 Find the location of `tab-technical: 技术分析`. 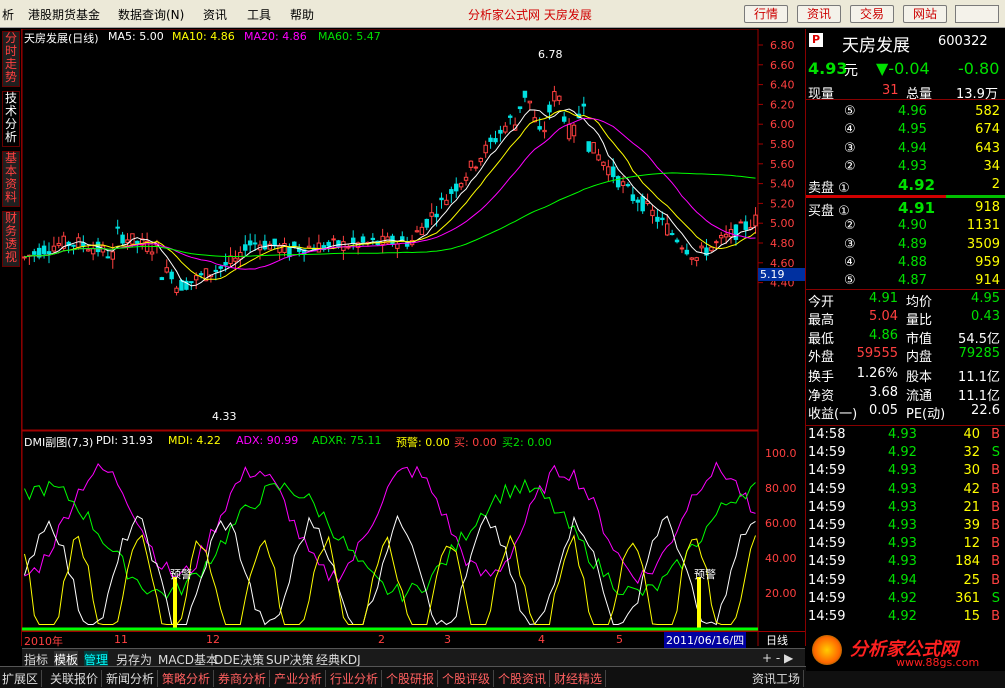

tab-technical: 技术分析 is located at coordinates (11, 119).